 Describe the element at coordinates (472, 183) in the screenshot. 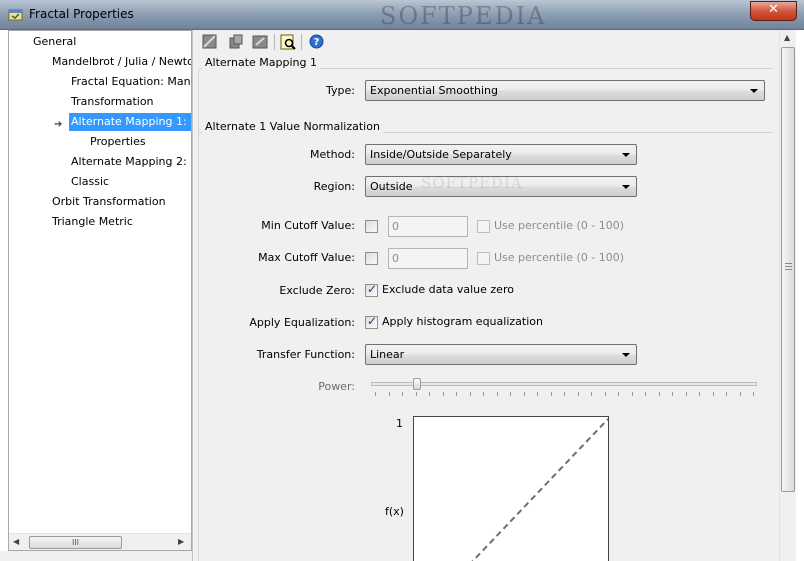

I see `region-watermark: SOFTPEDIA` at that location.